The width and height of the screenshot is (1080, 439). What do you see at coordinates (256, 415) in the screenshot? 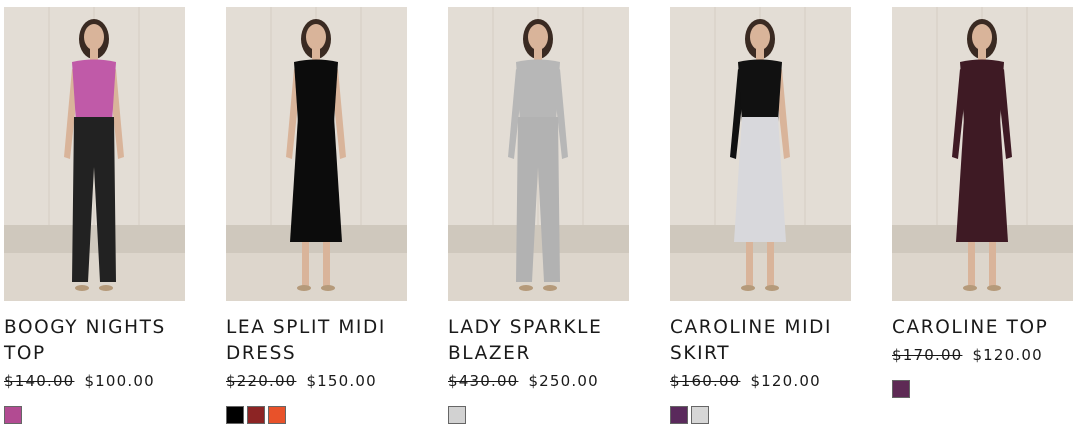
I see `color-swatch-burgundy` at bounding box center [256, 415].